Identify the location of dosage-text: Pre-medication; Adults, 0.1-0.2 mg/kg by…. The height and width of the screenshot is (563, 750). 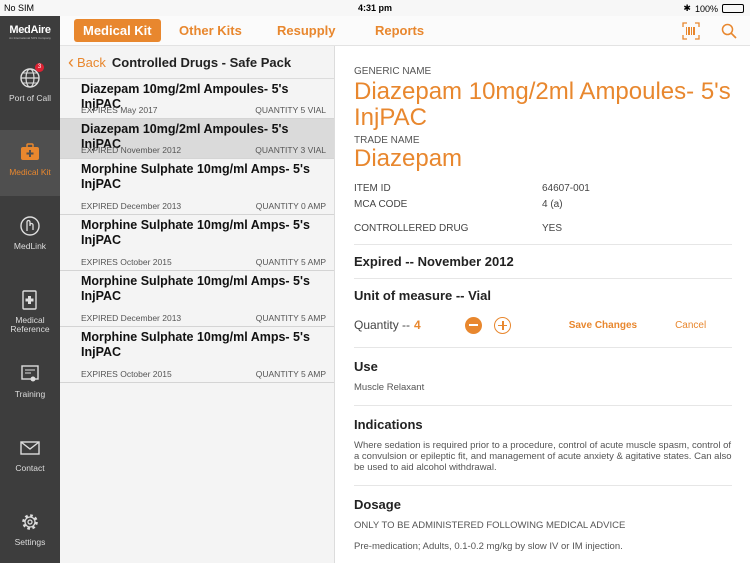
(488, 546).